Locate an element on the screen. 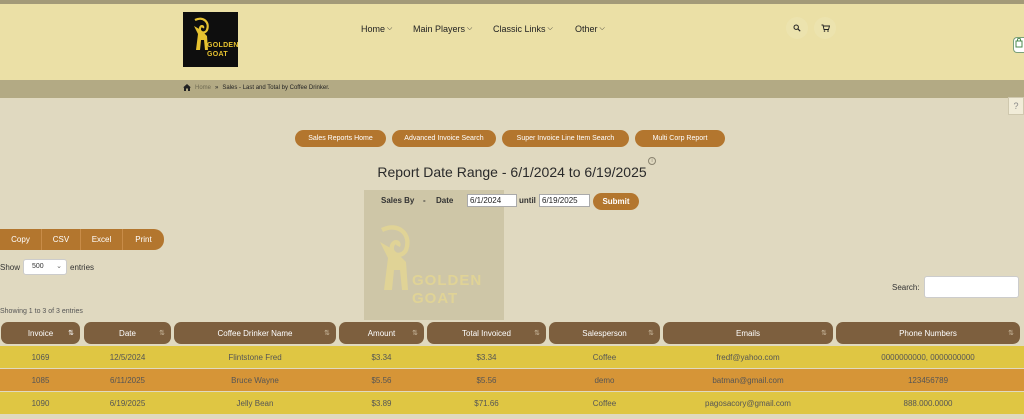 Image resolution: width=1024 pixels, height=419 pixels. column-header-label: Date is located at coordinates (127, 333).